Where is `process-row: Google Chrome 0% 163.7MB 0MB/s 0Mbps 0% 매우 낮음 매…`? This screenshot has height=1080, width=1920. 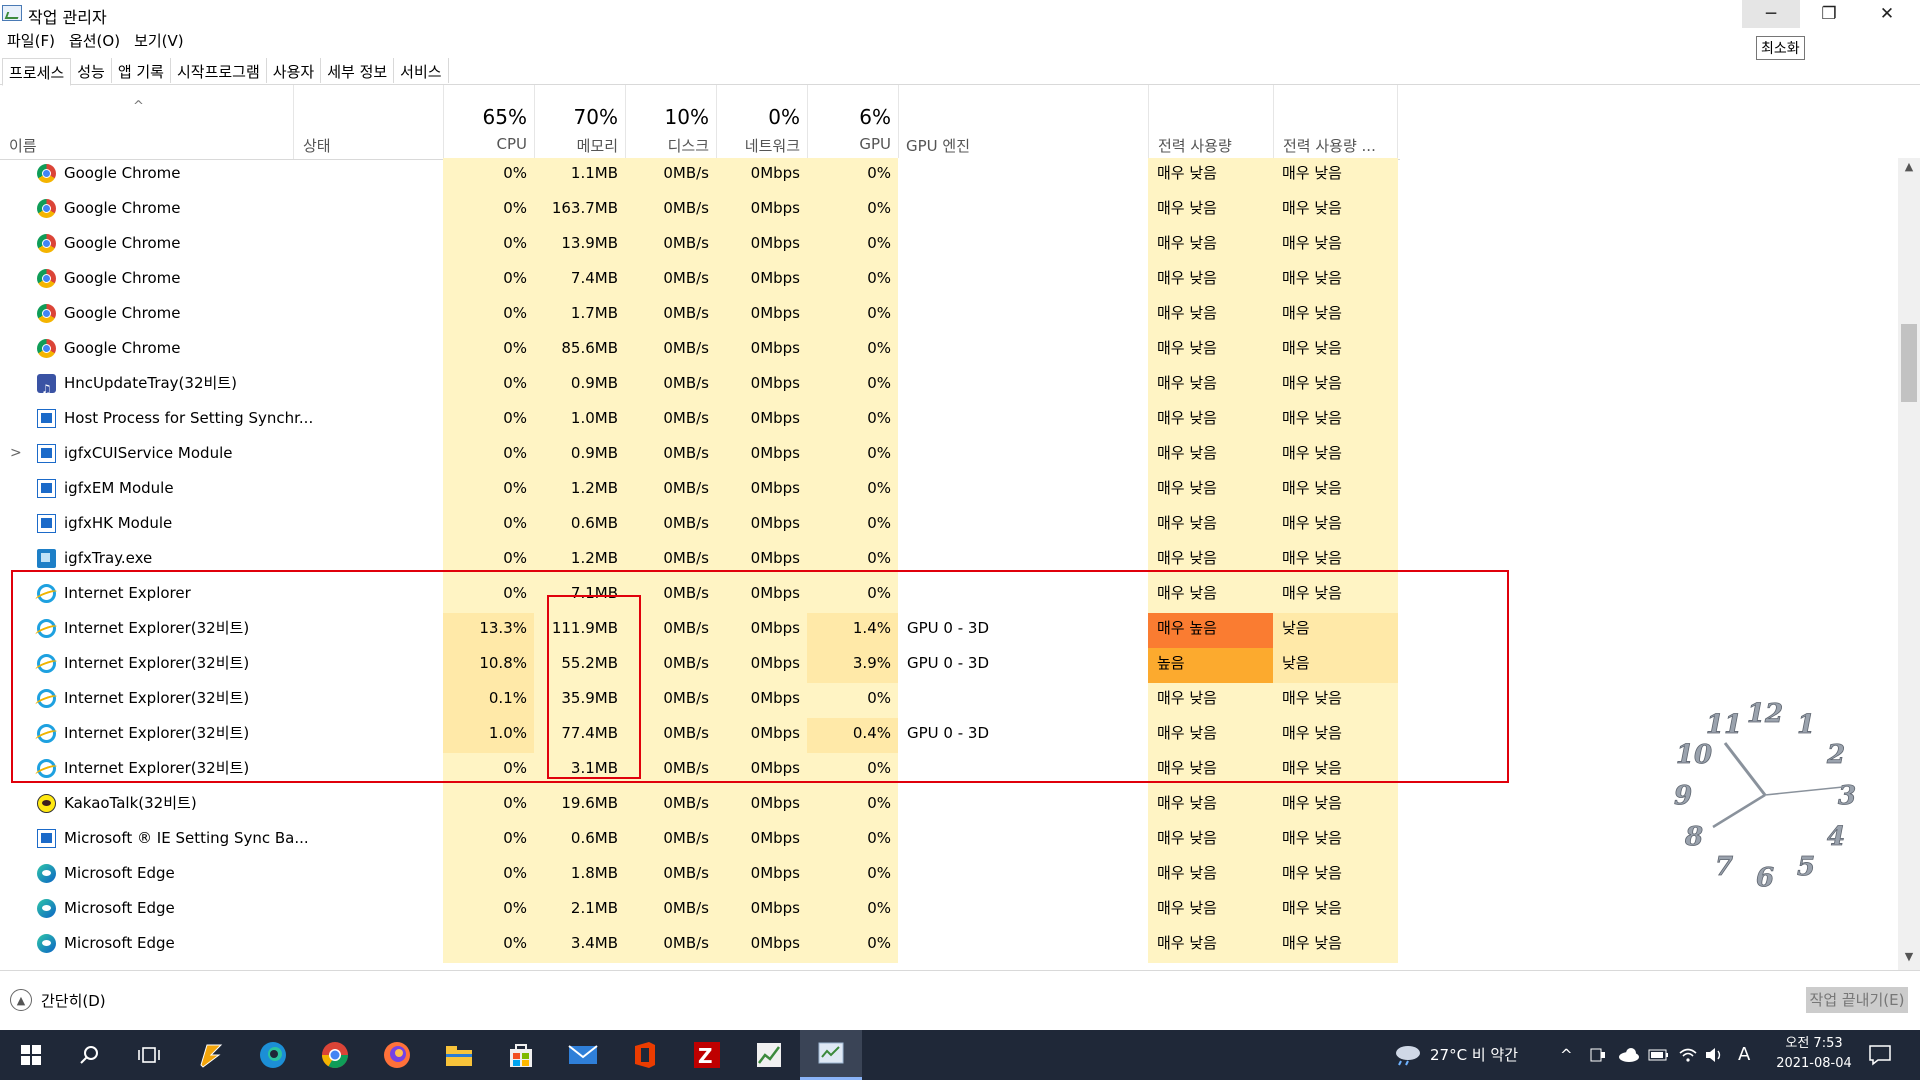
process-row: Google Chrome 0% 163.7MB 0MB/s 0Mbps 0% 매우 낮음 매… is located at coordinates (700, 210).